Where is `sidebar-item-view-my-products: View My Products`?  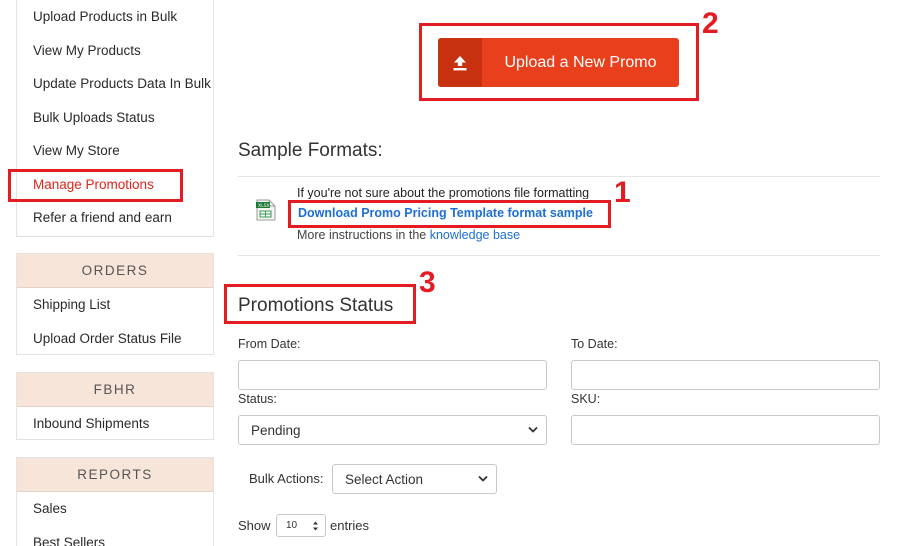
sidebar-item-view-my-products: View My Products is located at coordinates (115, 51).